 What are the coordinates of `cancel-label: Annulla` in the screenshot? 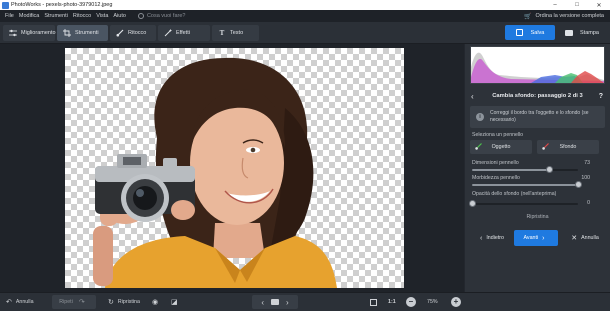 It's located at (590, 238).